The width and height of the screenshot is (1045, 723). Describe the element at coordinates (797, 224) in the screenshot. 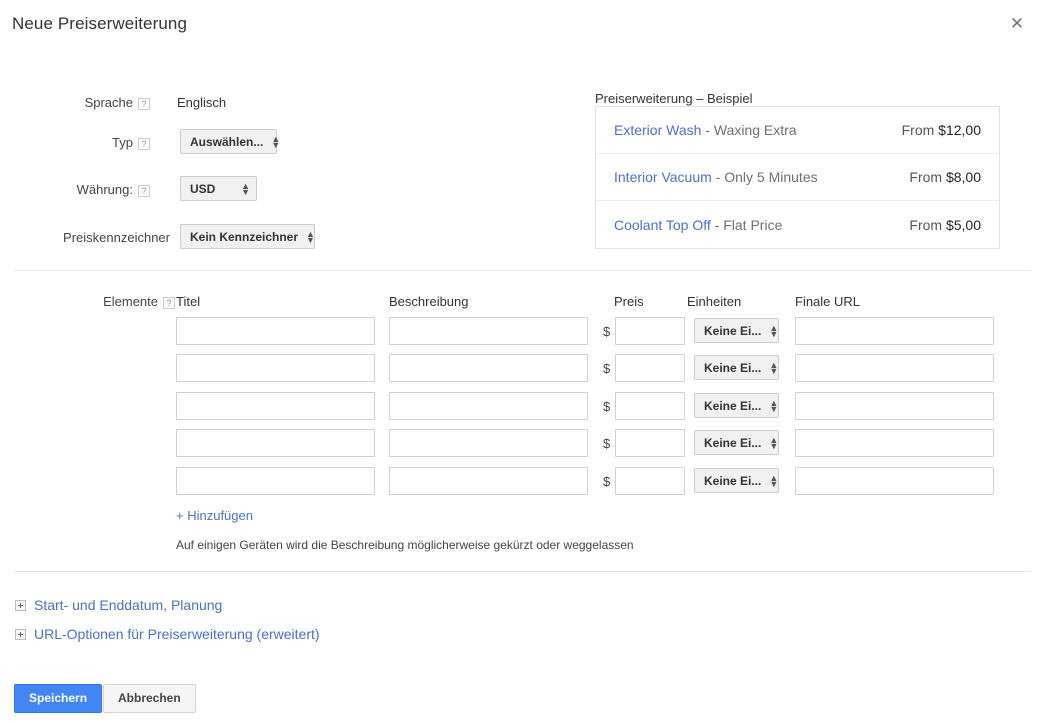

I see `preview-row: Coolant Top Off - Flat Price From $5,00` at that location.